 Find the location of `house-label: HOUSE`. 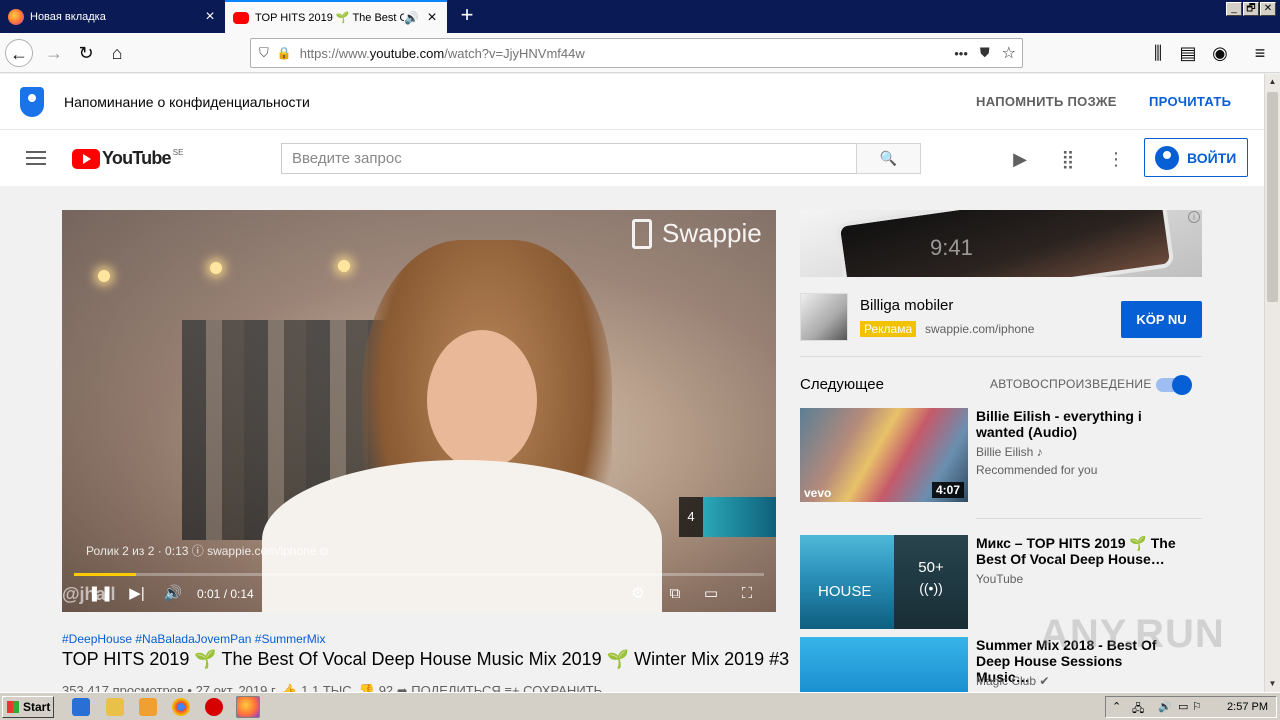

house-label: HOUSE is located at coordinates (845, 591).